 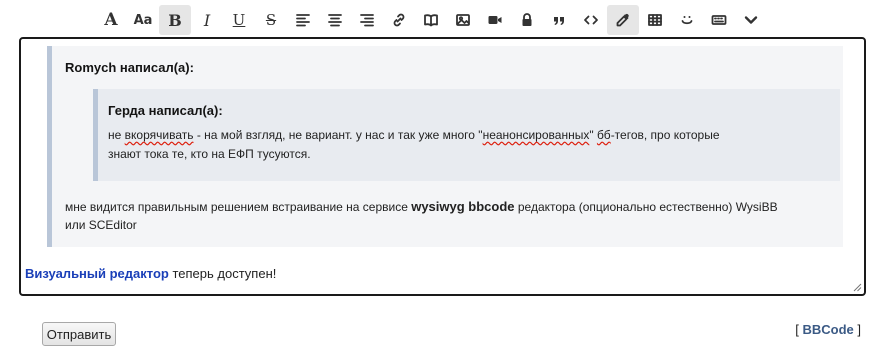 I want to click on color-picker-button, so click(x=623, y=20).